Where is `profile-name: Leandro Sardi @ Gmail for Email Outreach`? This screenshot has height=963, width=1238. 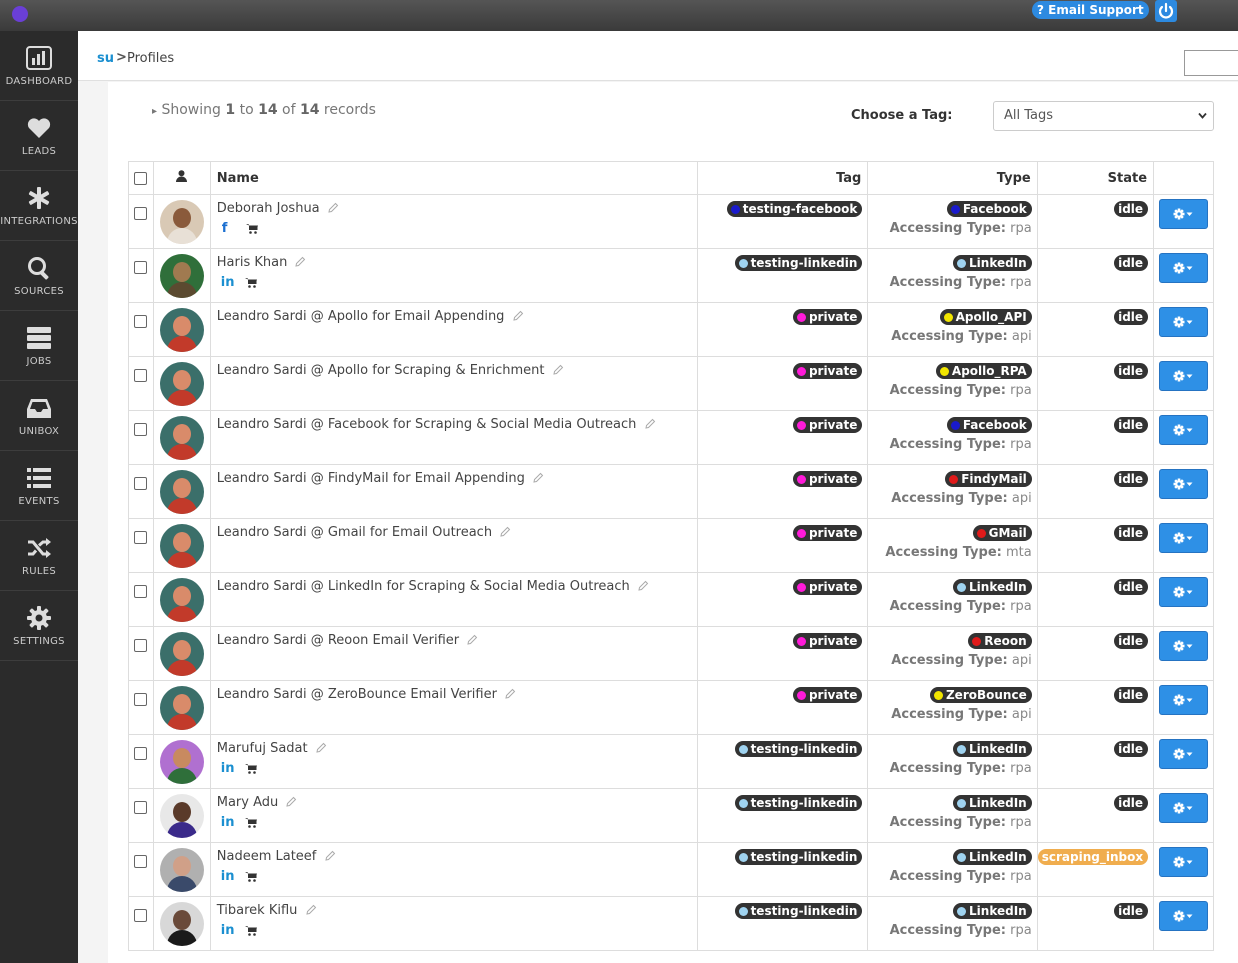 profile-name: Leandro Sardi @ Gmail for Email Outreach is located at coordinates (354, 532).